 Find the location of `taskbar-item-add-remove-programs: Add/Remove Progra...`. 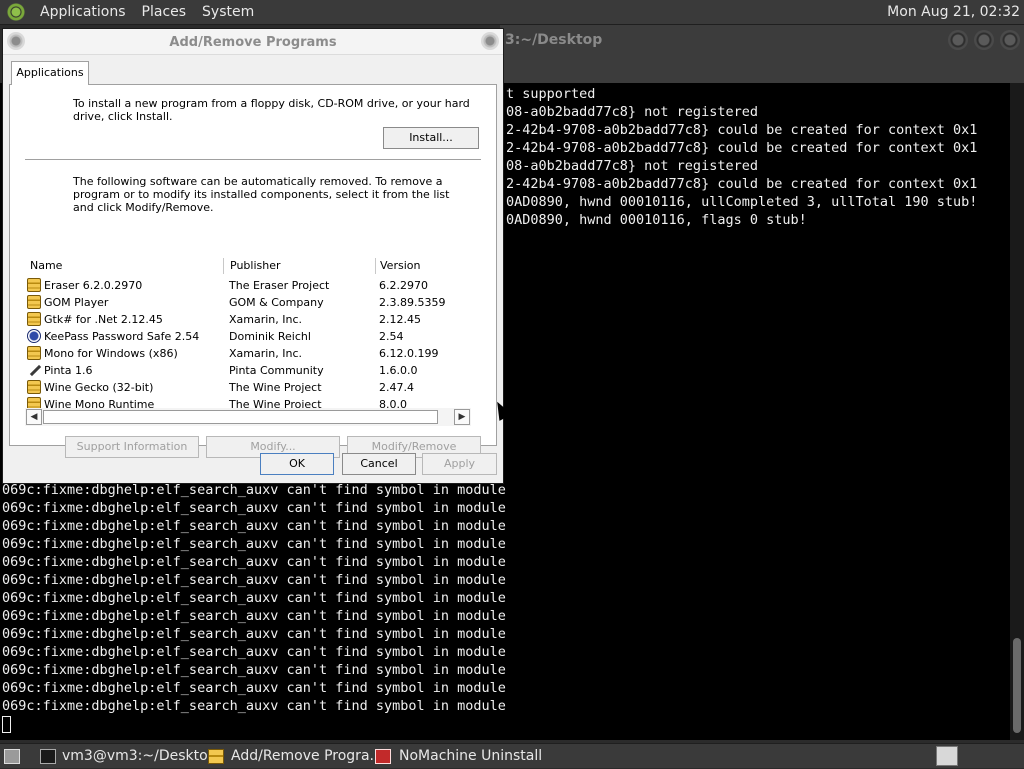

taskbar-item-add-remove-programs: Add/Remove Progra... is located at coordinates (295, 756).